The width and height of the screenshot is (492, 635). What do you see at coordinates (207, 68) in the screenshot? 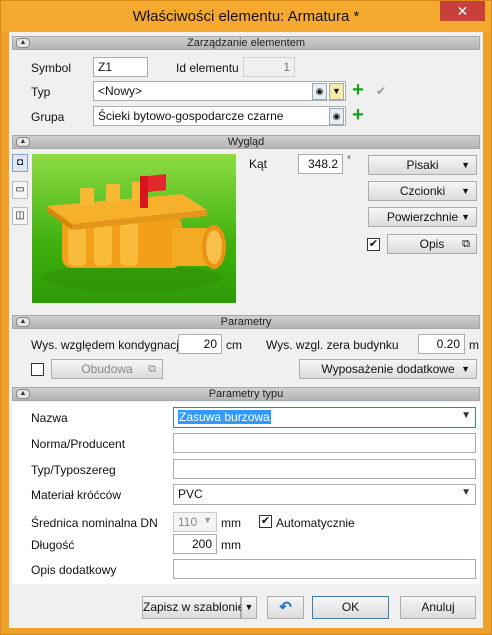
I see `id-label: Id elementu` at bounding box center [207, 68].